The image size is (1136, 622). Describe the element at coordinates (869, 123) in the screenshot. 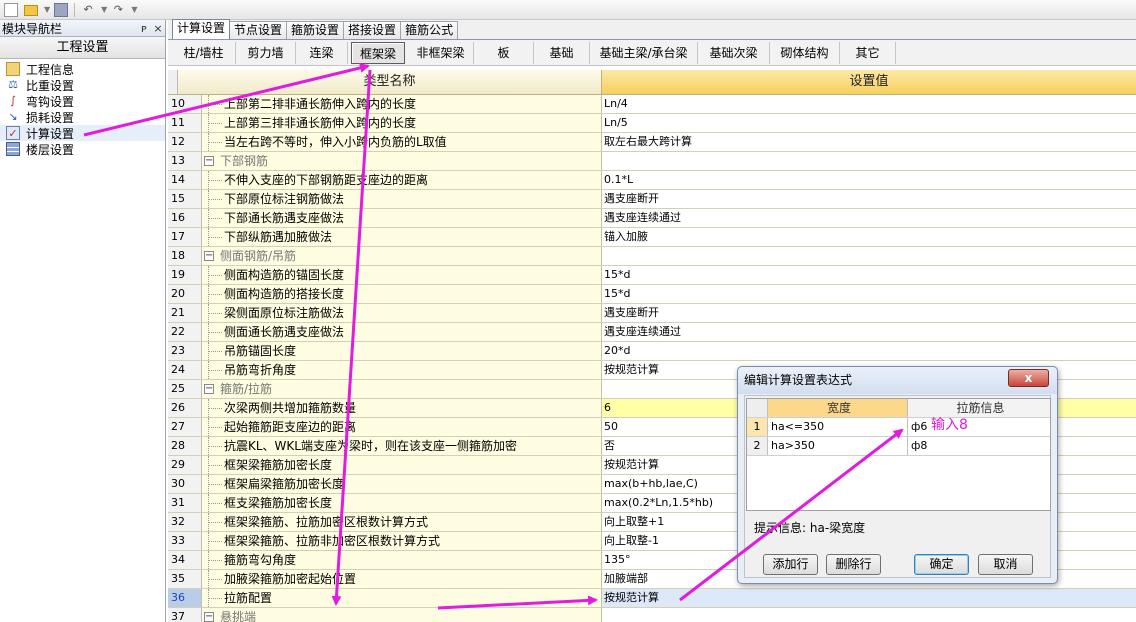

I see `row-value-cell: Ln/5` at that location.